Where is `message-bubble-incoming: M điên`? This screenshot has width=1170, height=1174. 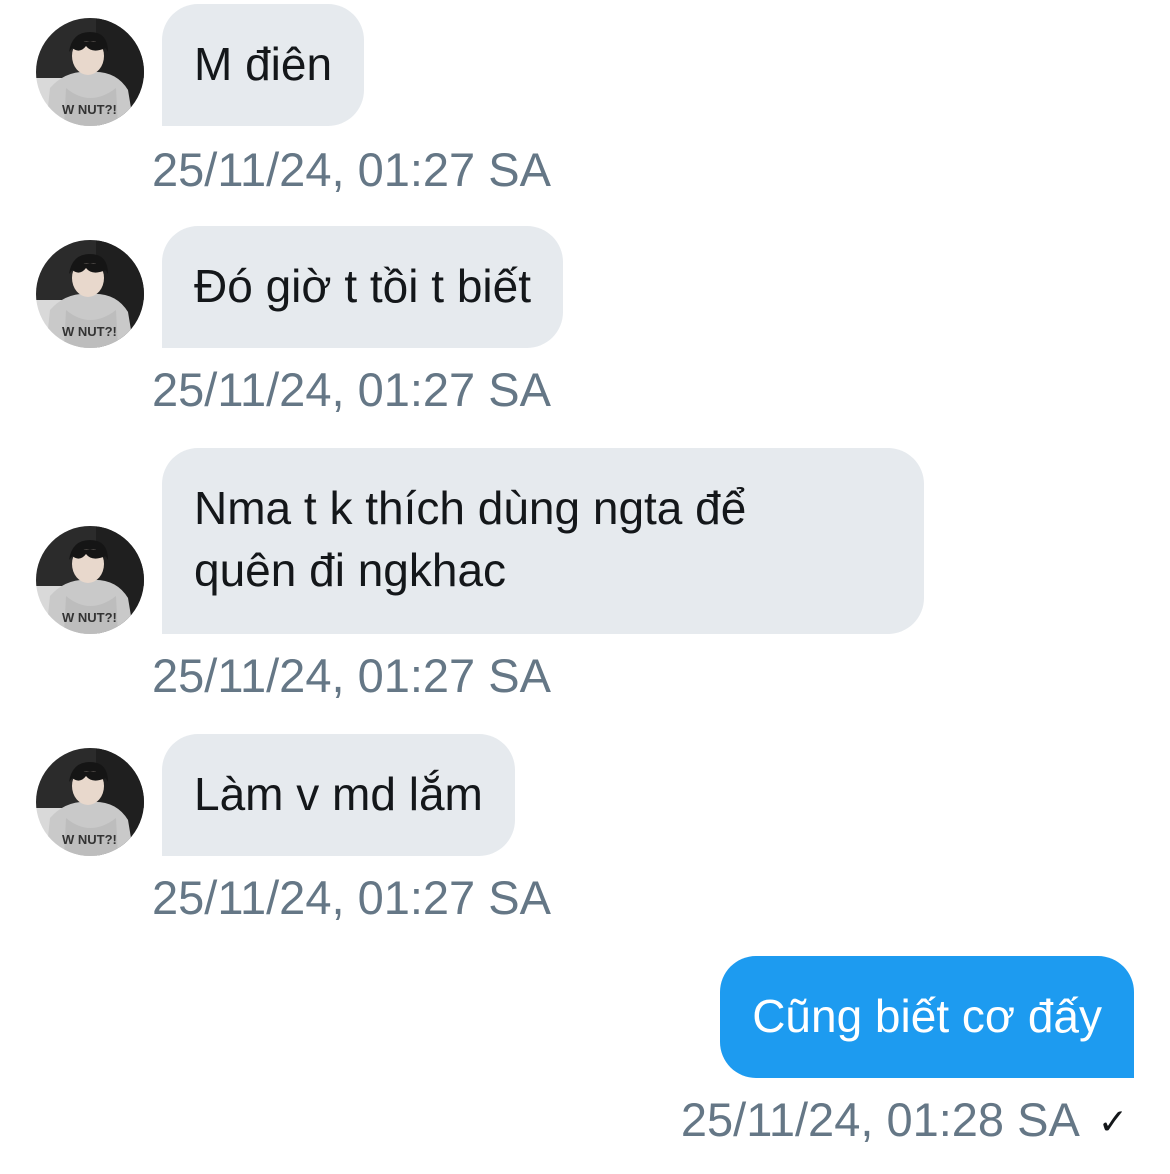
message-bubble-incoming: M điên is located at coordinates (263, 65).